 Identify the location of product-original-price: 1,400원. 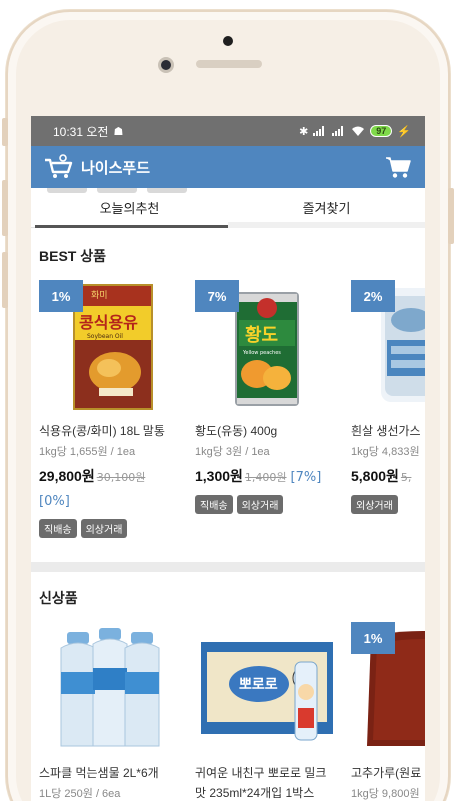
(265, 477).